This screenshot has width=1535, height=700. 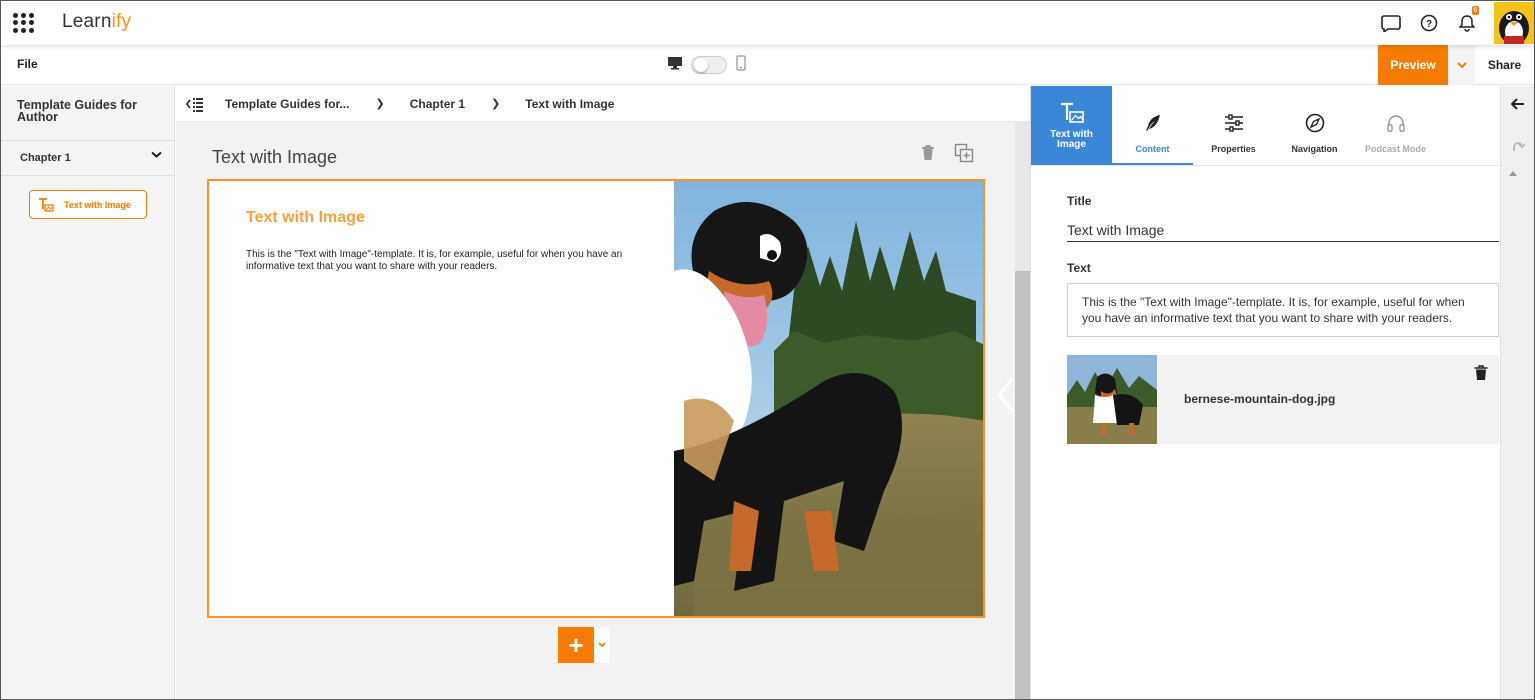 What do you see at coordinates (1396, 123) in the screenshot?
I see `headphones-icon` at bounding box center [1396, 123].